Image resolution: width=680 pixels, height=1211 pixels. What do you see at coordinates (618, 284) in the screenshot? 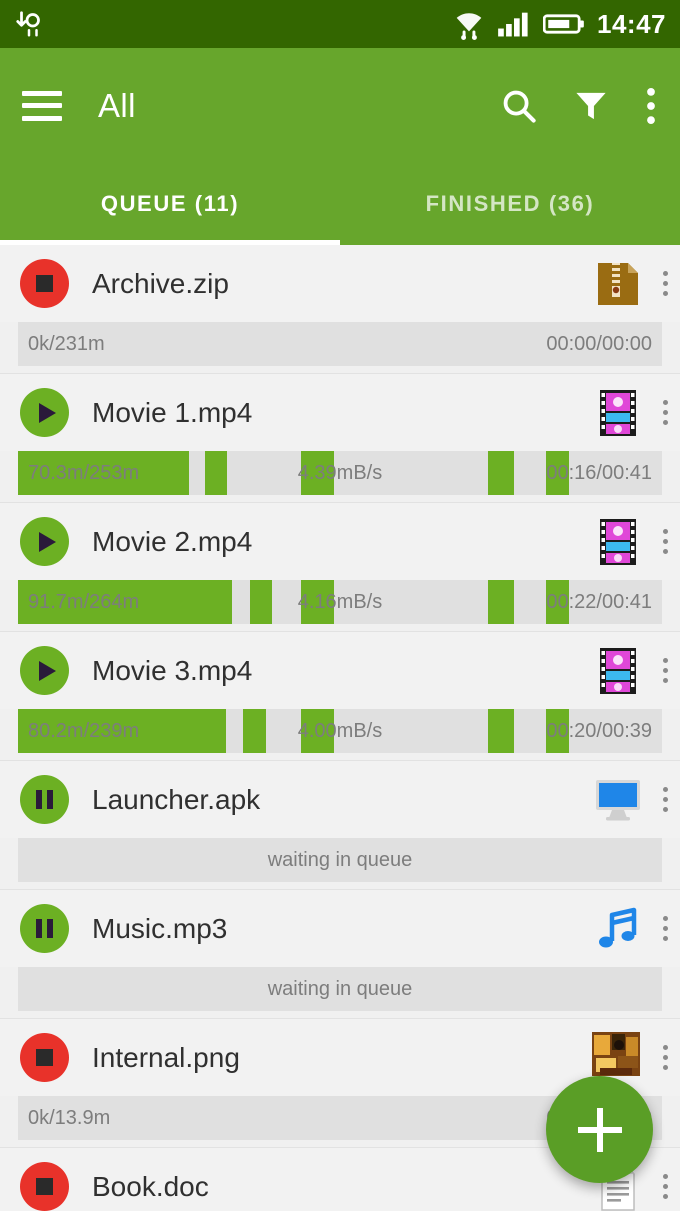
I see `zip-file-icon` at bounding box center [618, 284].